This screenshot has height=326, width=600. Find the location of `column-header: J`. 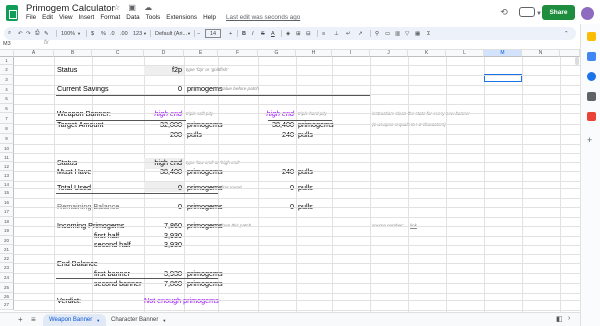

column-header: J is located at coordinates (389, 53).